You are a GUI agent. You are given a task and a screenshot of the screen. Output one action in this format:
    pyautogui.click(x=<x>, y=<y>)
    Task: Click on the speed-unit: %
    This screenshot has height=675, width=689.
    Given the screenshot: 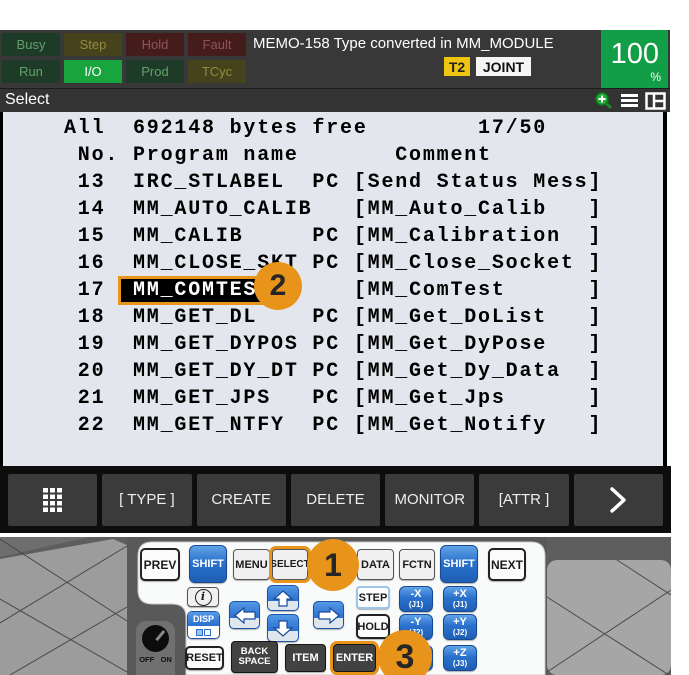 What is the action you would take?
    pyautogui.click(x=655, y=77)
    